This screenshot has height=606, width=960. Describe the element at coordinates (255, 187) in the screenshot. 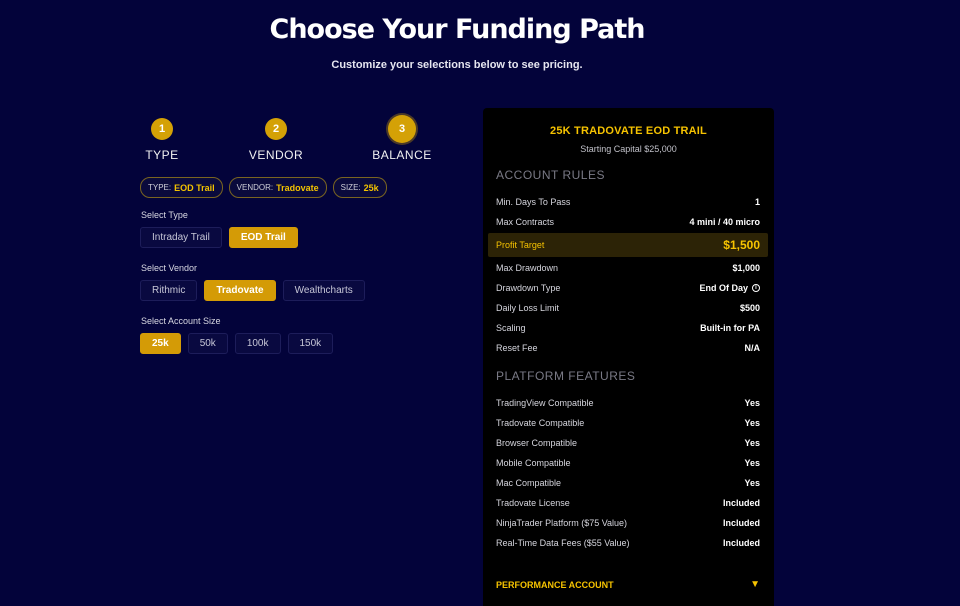

I see `tag-key: VENDOR:` at that location.